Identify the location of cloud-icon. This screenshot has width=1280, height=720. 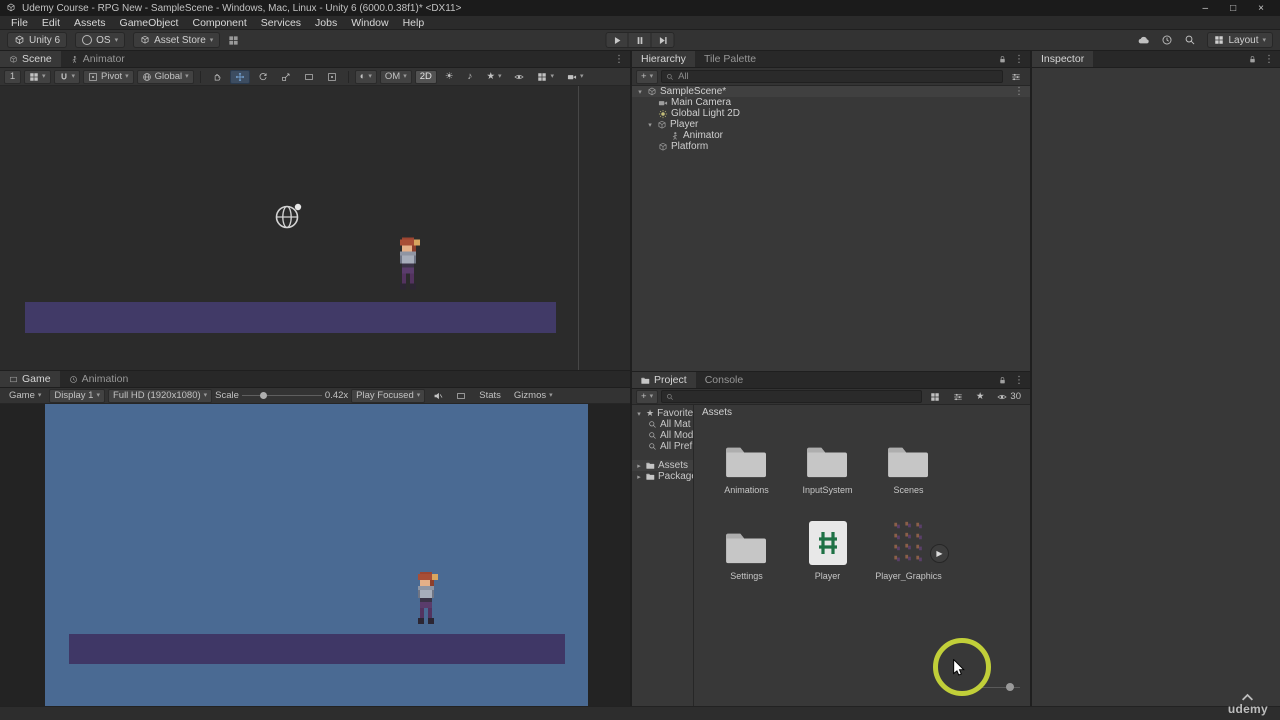
(1143, 40).